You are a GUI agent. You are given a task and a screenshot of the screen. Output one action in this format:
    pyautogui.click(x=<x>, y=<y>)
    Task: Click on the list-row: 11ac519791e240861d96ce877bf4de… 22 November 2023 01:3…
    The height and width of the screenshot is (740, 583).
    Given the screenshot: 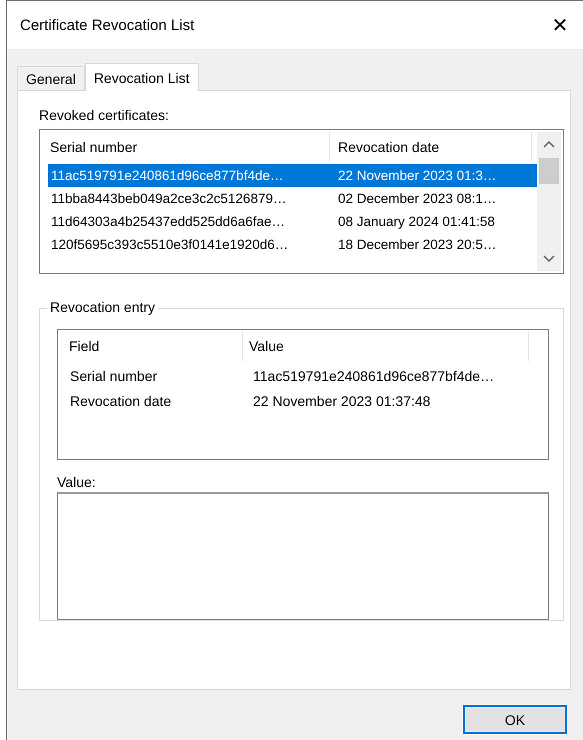 What is the action you would take?
    pyautogui.click(x=292, y=175)
    